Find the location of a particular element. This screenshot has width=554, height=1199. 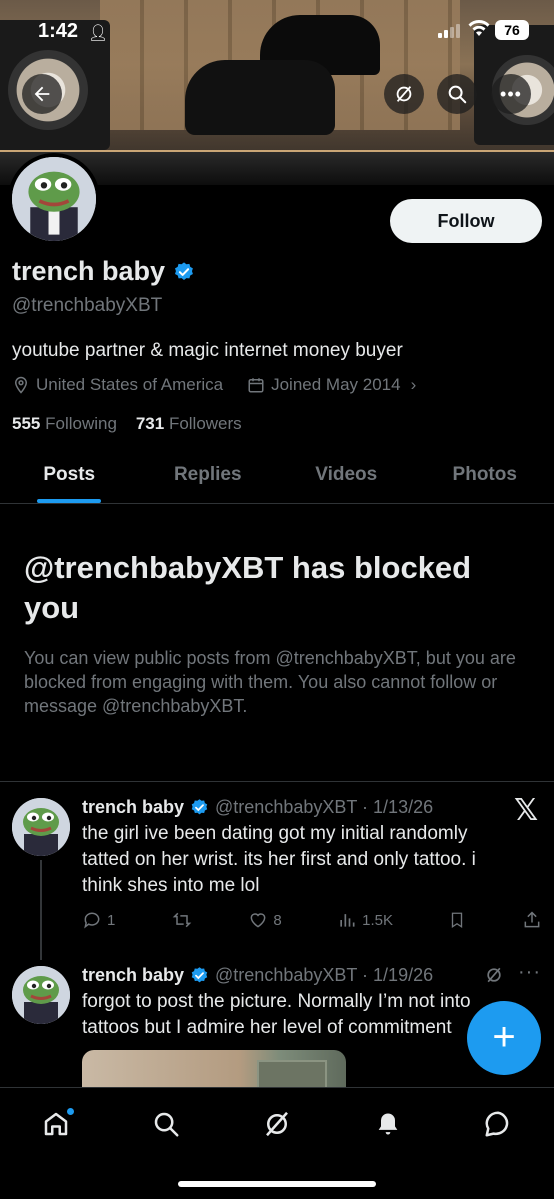

post-header: trench baby @trenchbabyXBT · 1/19/26 is located at coordinates (257, 975).